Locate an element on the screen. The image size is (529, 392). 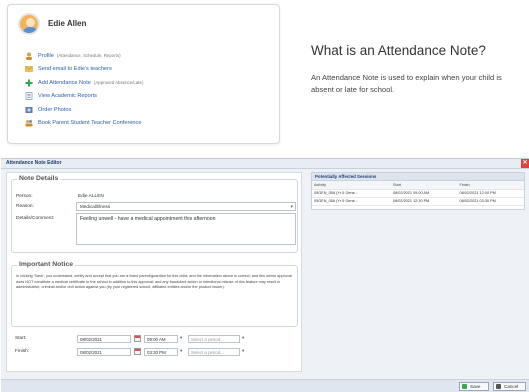
close-icon: ✕ is located at coordinates (525, 163).